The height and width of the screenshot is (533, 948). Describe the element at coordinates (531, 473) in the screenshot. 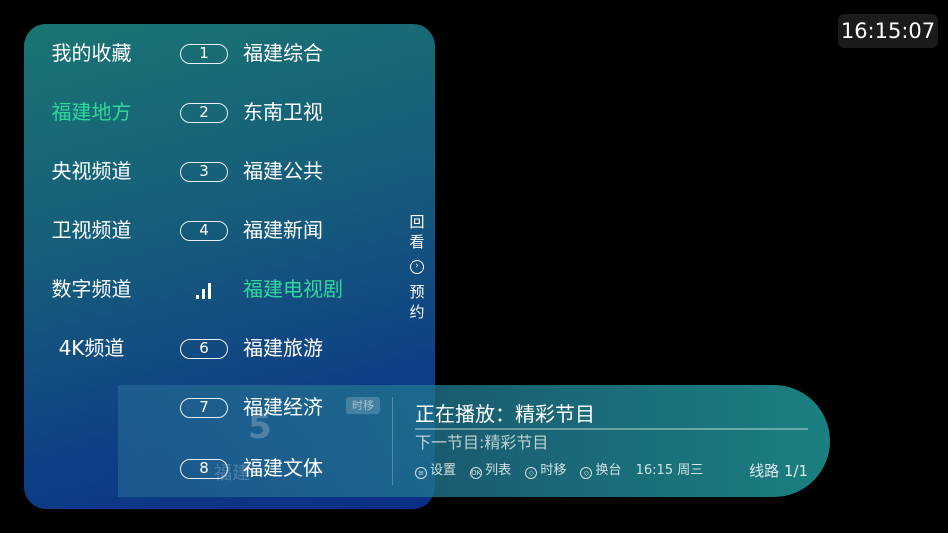

I see `left-right-icon: ◇` at that location.